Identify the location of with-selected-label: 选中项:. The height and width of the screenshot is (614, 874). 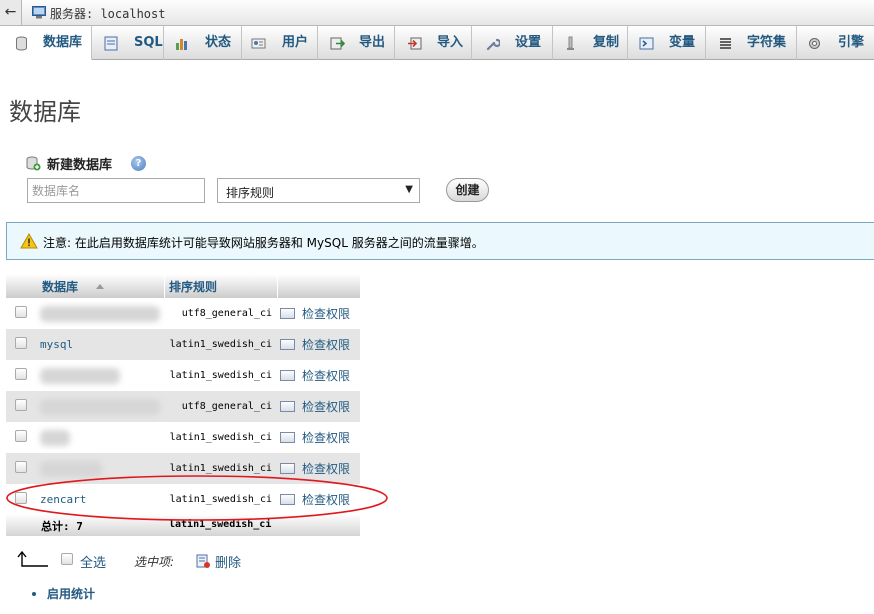
(154, 562).